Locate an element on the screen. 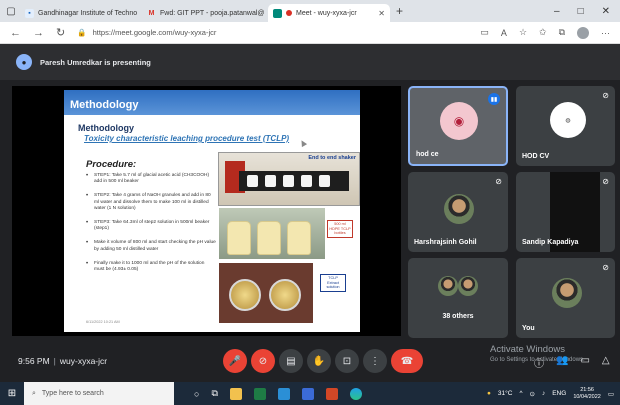  clock: 21:56 10/04/2022 is located at coordinates (587, 394).